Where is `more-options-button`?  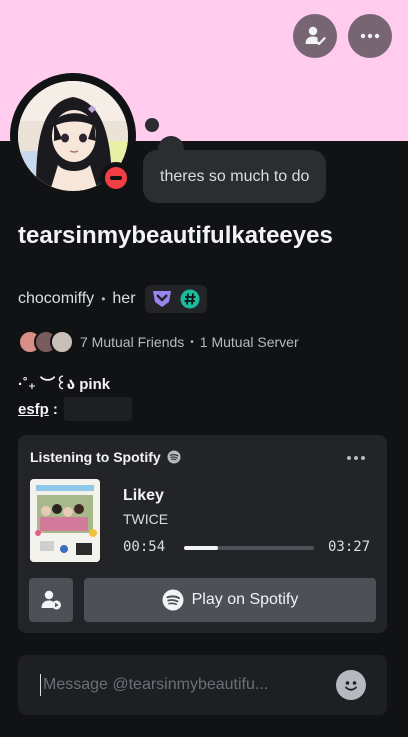
more-options-button is located at coordinates (370, 36).